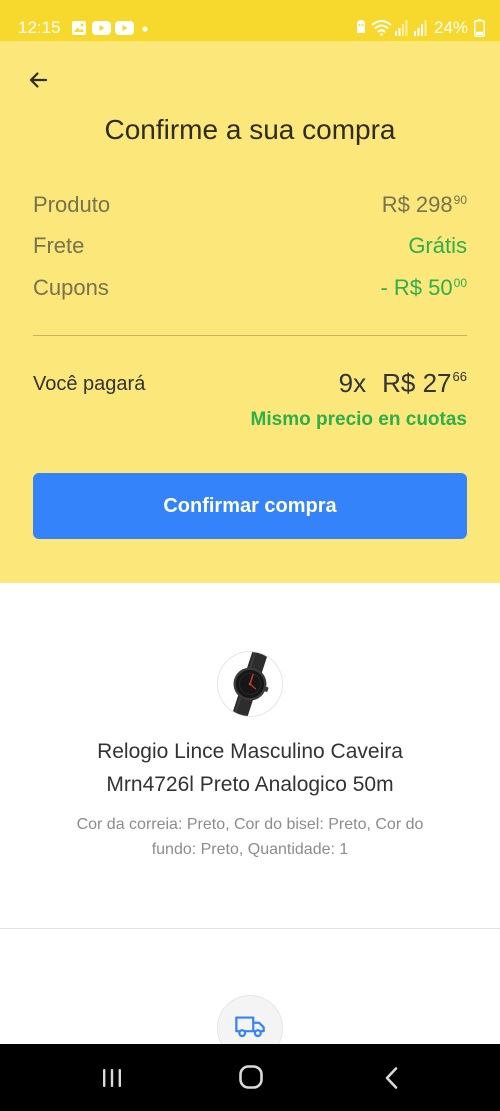 The image size is (500, 1111). I want to click on confirm-purchase-button: Confirmar compra, so click(250, 506).